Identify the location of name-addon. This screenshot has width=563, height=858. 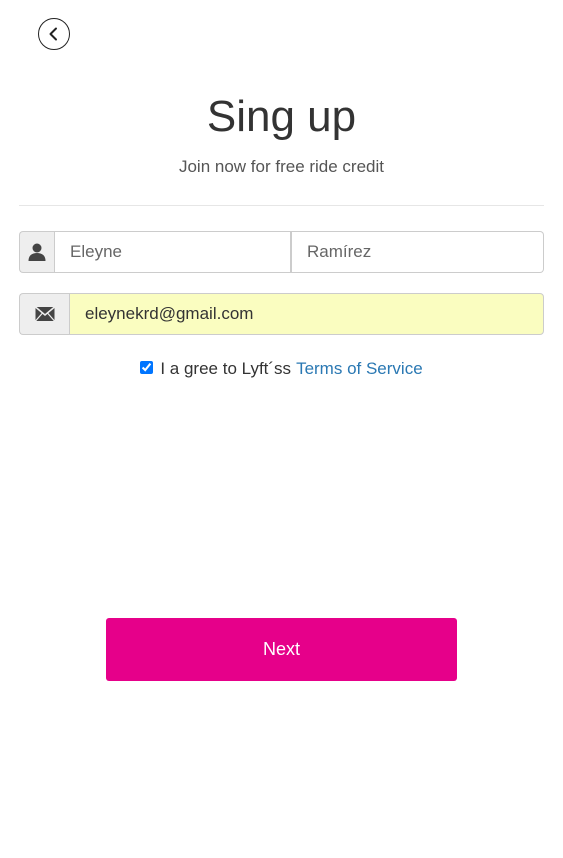
(36, 252).